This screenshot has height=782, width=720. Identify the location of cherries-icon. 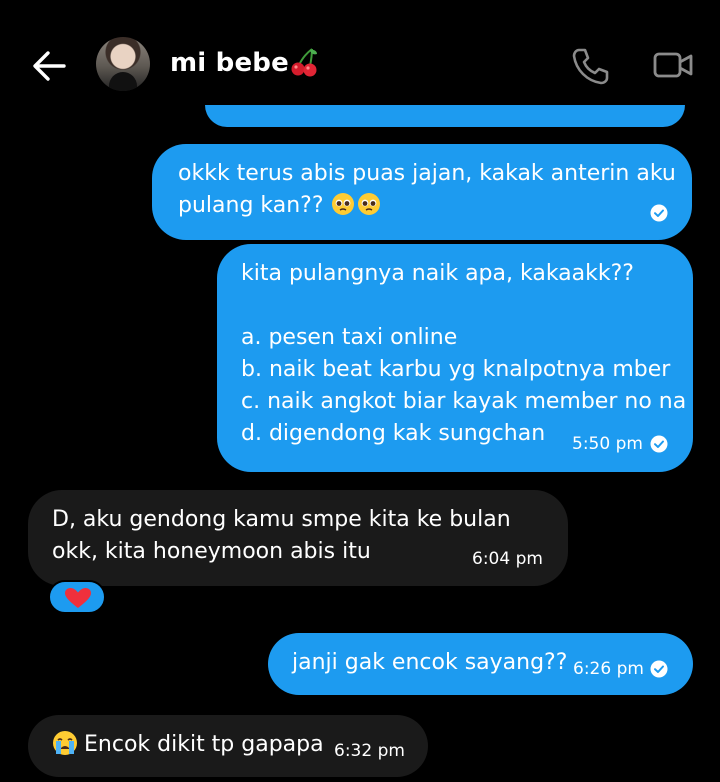
(304, 62).